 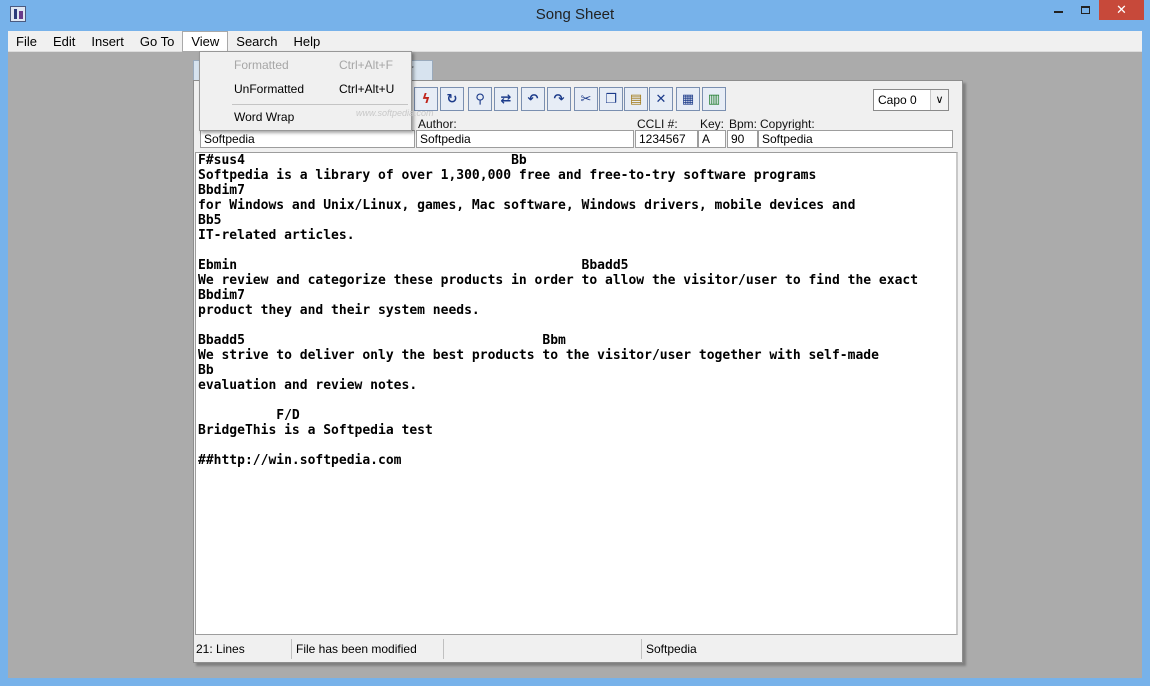 I want to click on author-field: Softpedia, so click(x=525, y=139).